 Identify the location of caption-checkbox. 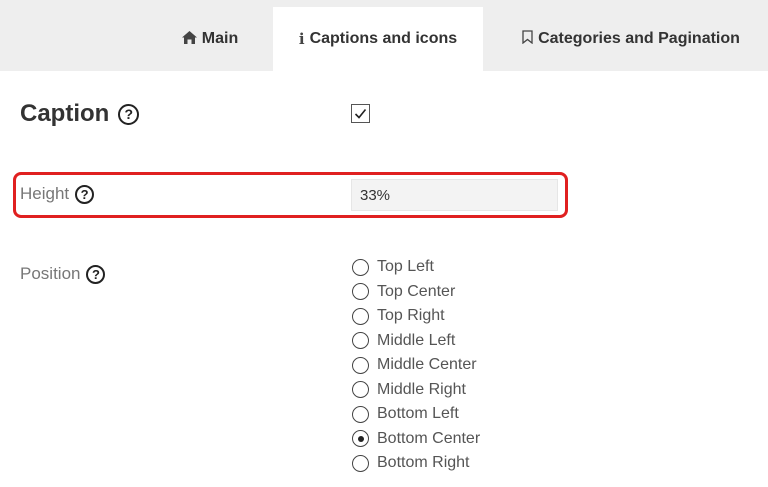
(360, 113).